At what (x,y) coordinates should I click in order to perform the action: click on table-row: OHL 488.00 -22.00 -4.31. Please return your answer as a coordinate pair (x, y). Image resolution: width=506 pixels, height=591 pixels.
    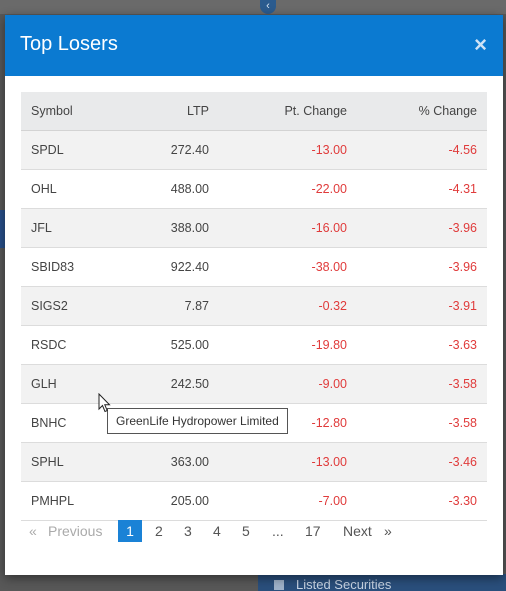
    Looking at the image, I should click on (254, 189).